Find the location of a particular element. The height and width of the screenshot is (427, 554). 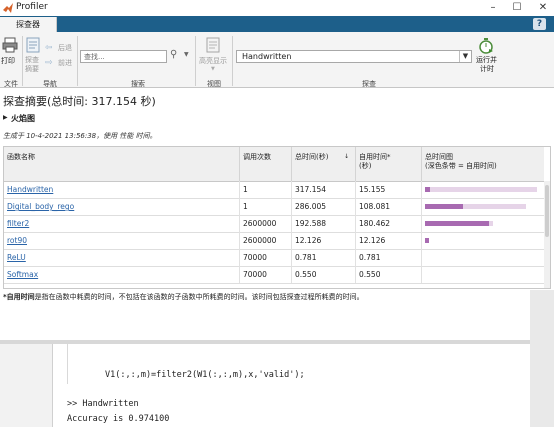

command-output-line: Accuracy is 0.974100 is located at coordinates (118, 419).